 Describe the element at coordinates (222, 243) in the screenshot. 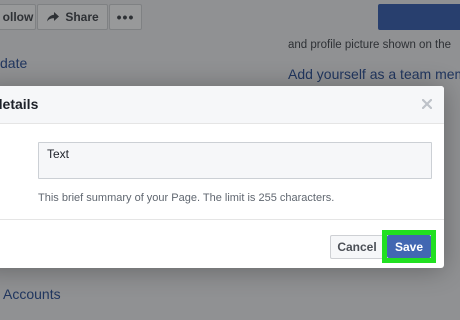

I see `dialog-footer: Cancel Save` at that location.